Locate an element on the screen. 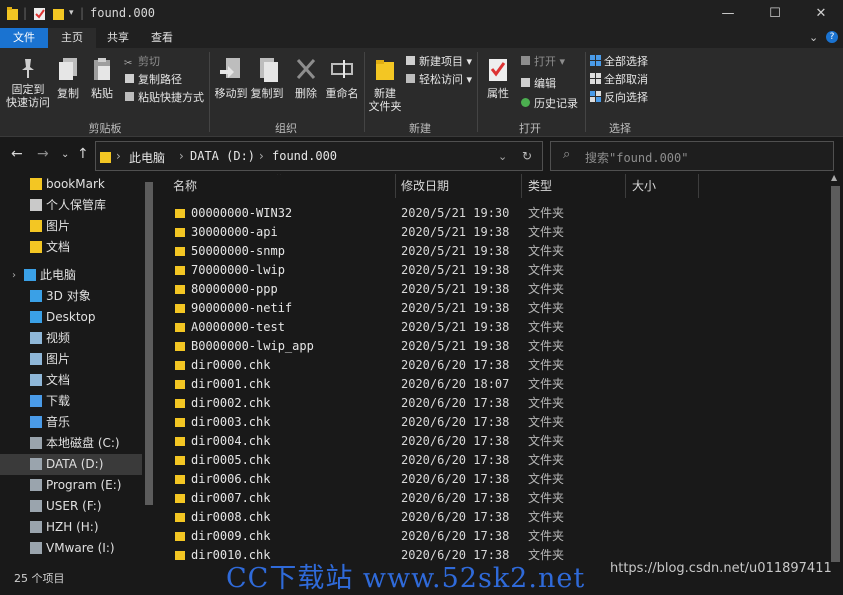 The image size is (843, 595). breadcrumb-folder: found.000 is located at coordinates (304, 156).